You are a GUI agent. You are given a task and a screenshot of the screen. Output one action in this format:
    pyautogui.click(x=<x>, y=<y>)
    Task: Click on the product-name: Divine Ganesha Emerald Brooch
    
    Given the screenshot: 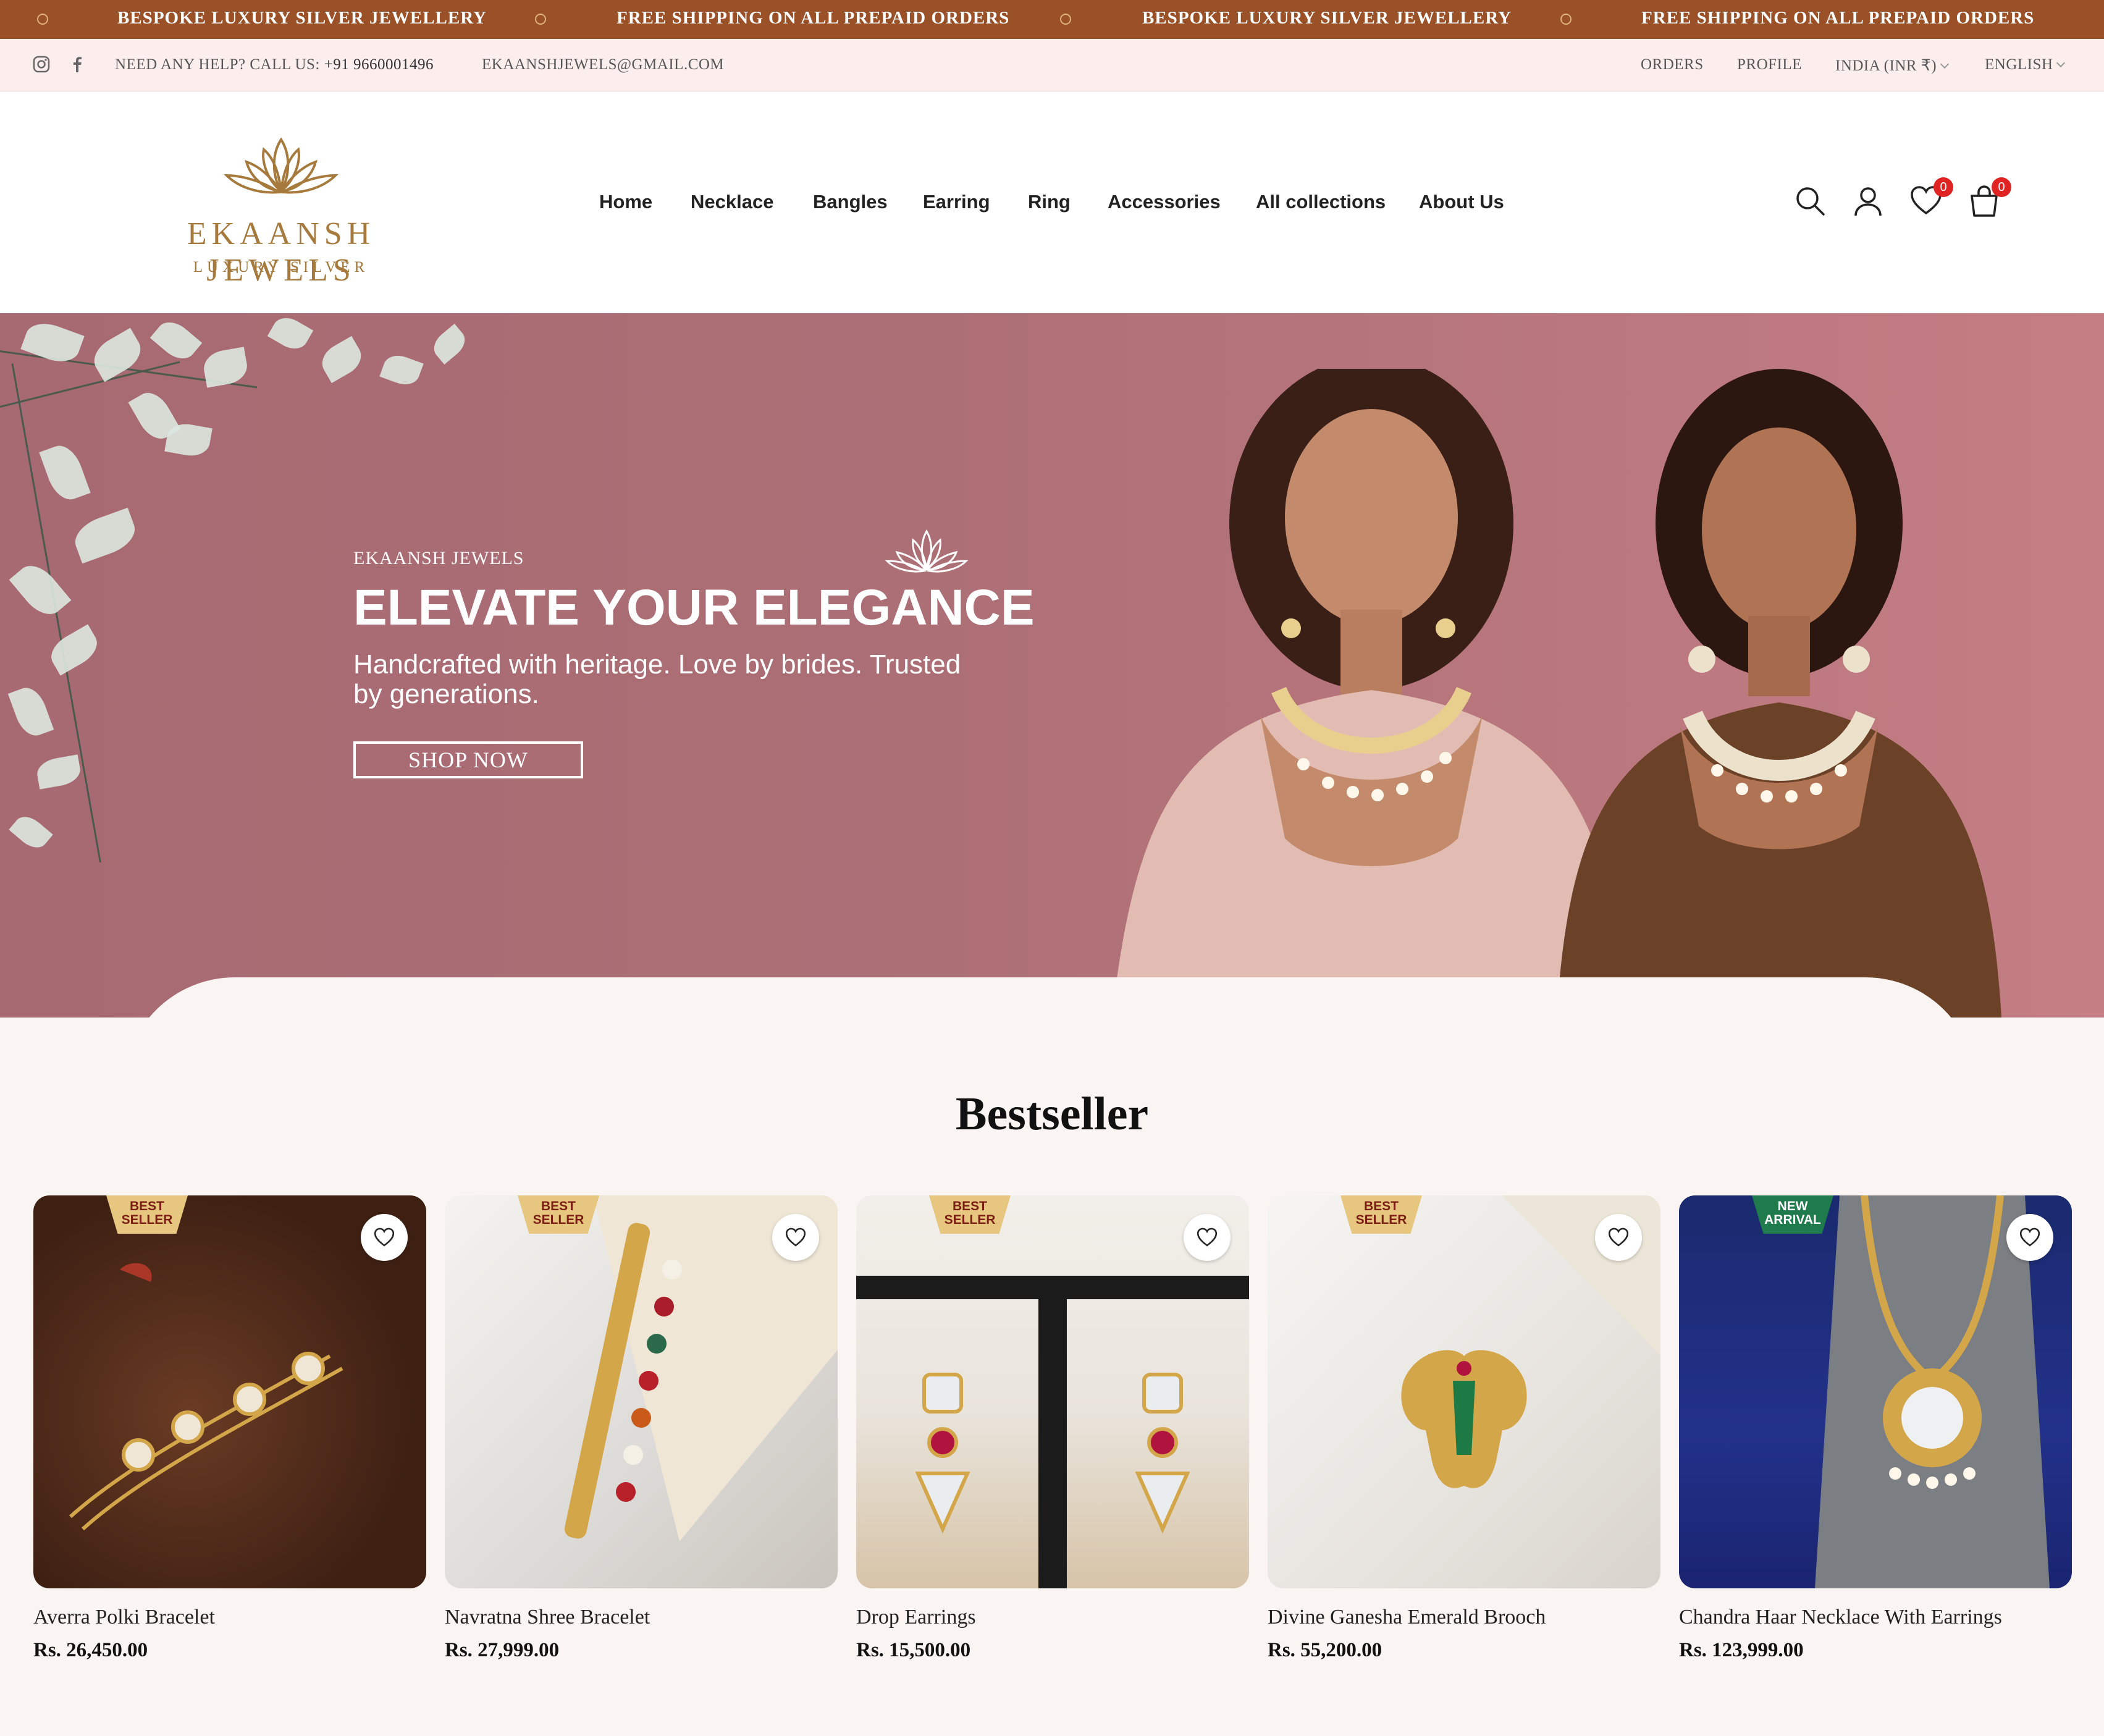 What is the action you would take?
    pyautogui.click(x=1464, y=1618)
    